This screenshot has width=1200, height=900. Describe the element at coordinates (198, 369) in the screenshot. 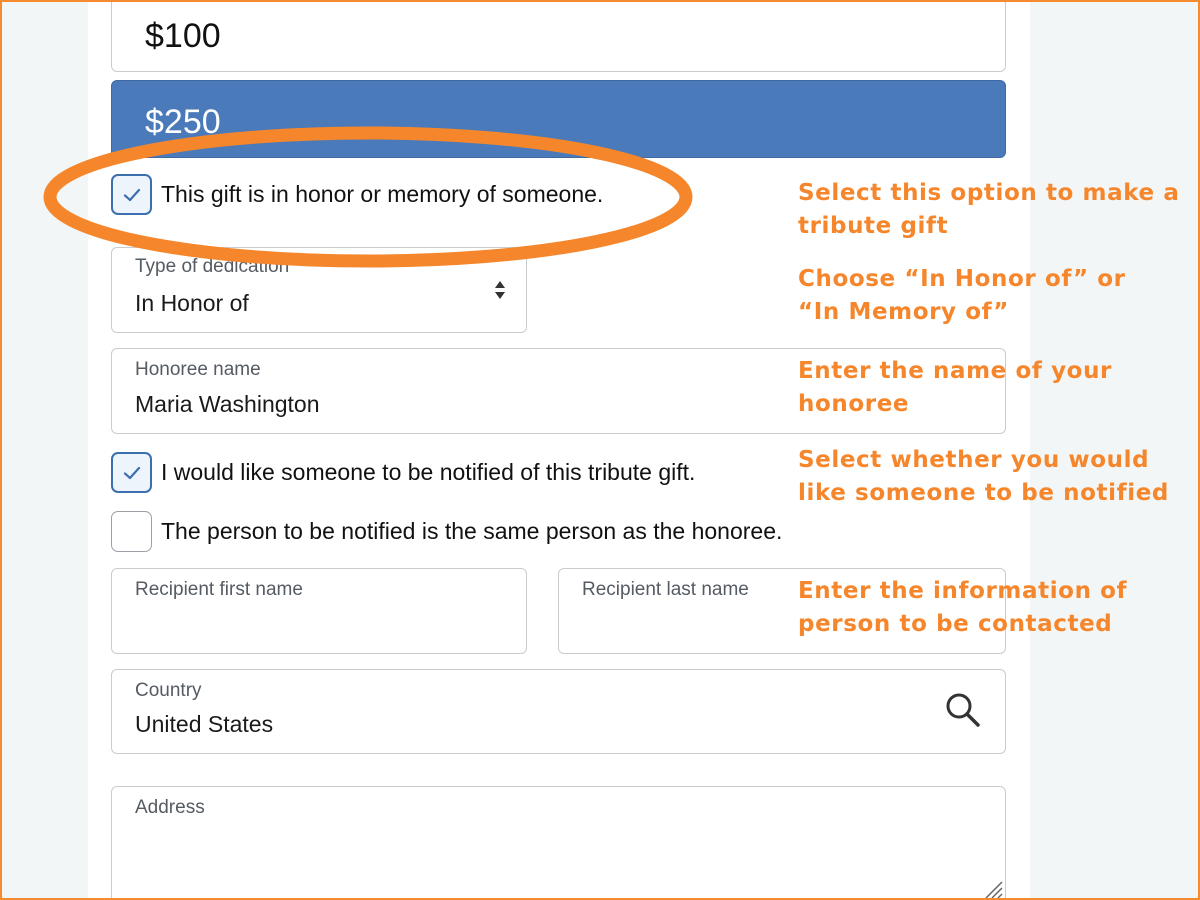

I see `honoree-name-label: Honoree name` at that location.